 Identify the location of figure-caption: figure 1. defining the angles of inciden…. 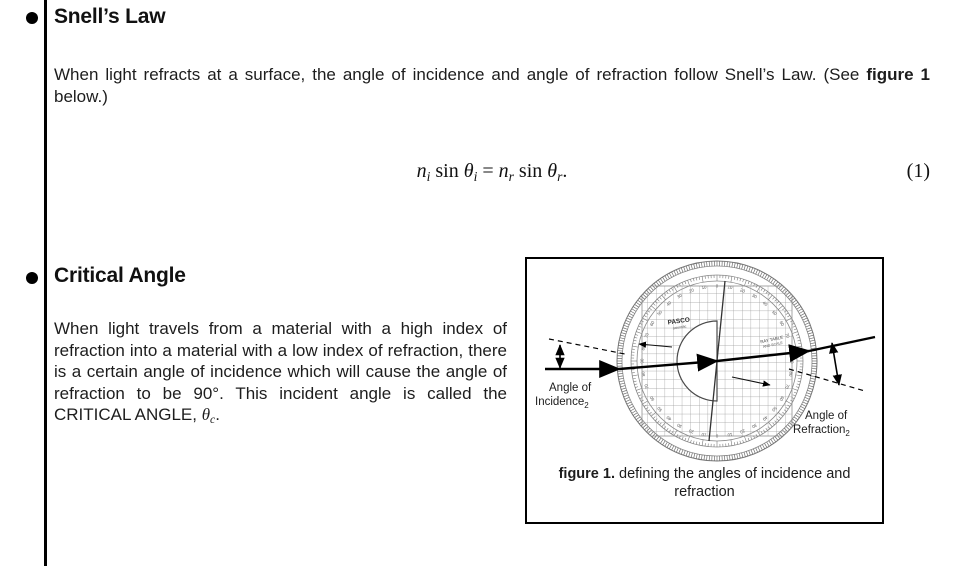
(704, 483).